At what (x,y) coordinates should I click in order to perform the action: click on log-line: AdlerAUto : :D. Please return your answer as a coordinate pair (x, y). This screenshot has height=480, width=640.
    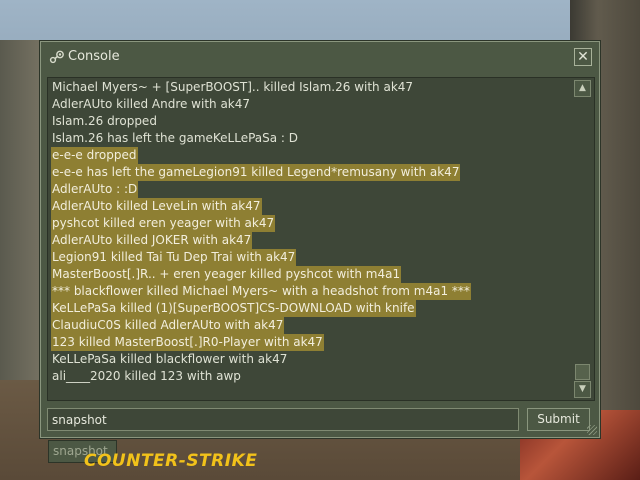
    Looking at the image, I should click on (311, 189).